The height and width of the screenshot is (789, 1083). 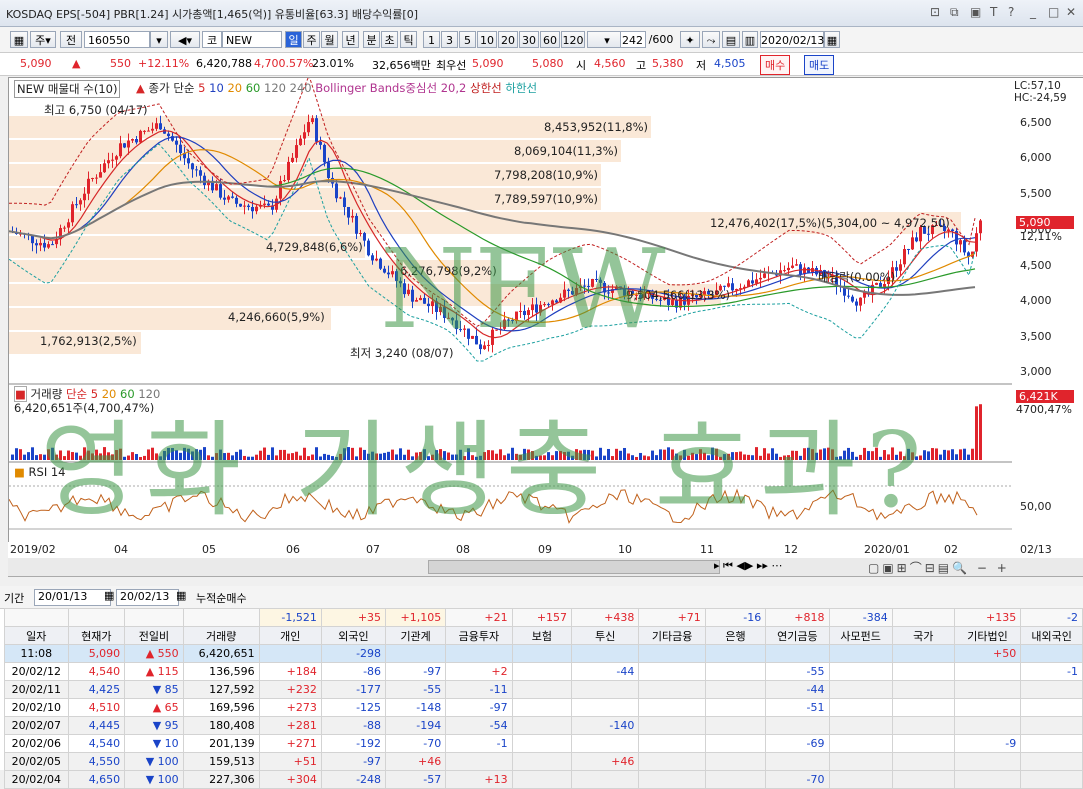 What do you see at coordinates (731, 39) in the screenshot?
I see `save-icon: ▤` at bounding box center [731, 39].